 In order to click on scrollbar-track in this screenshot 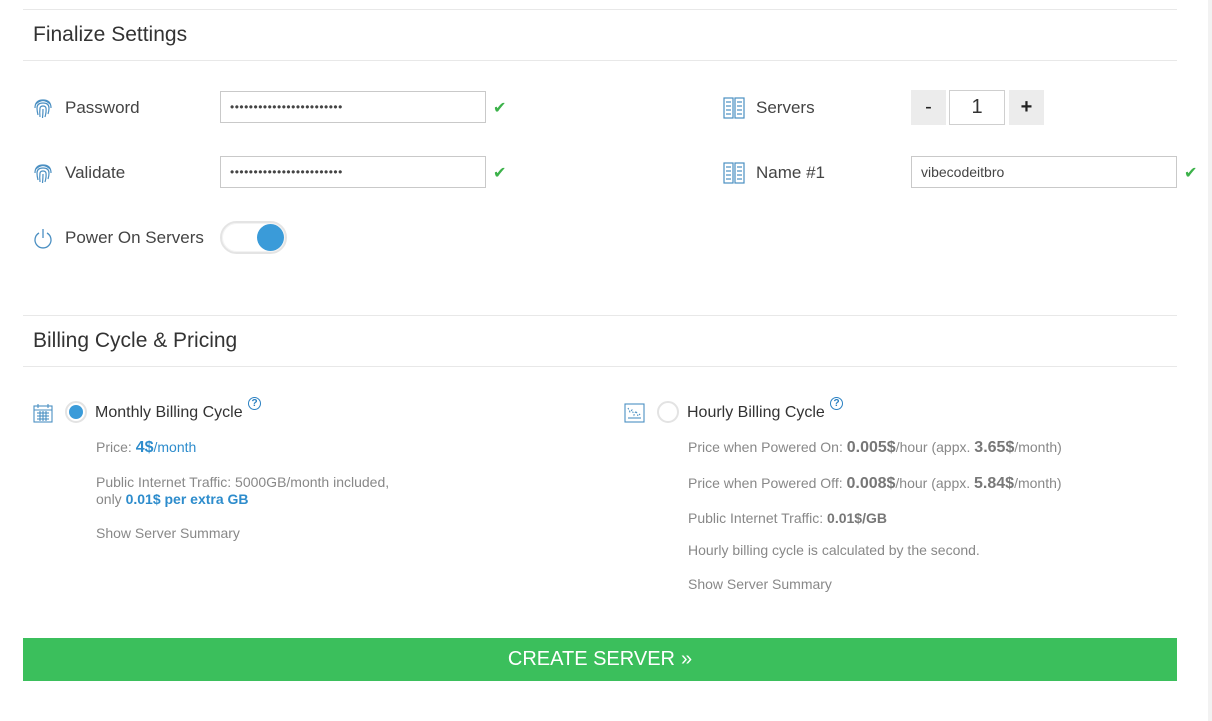, I will do `click(1210, 360)`.